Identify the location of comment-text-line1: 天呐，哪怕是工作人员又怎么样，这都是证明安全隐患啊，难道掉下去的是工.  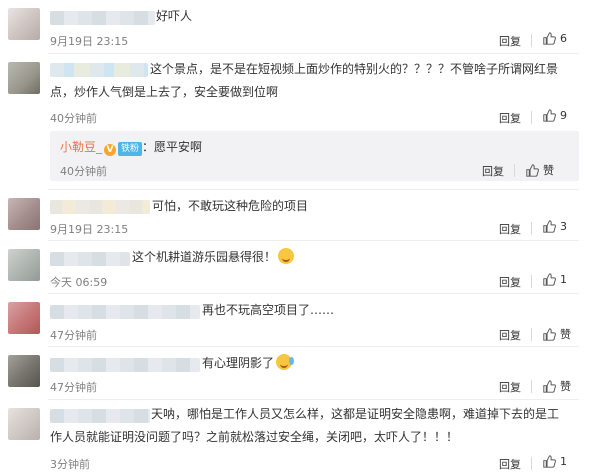
(355, 414).